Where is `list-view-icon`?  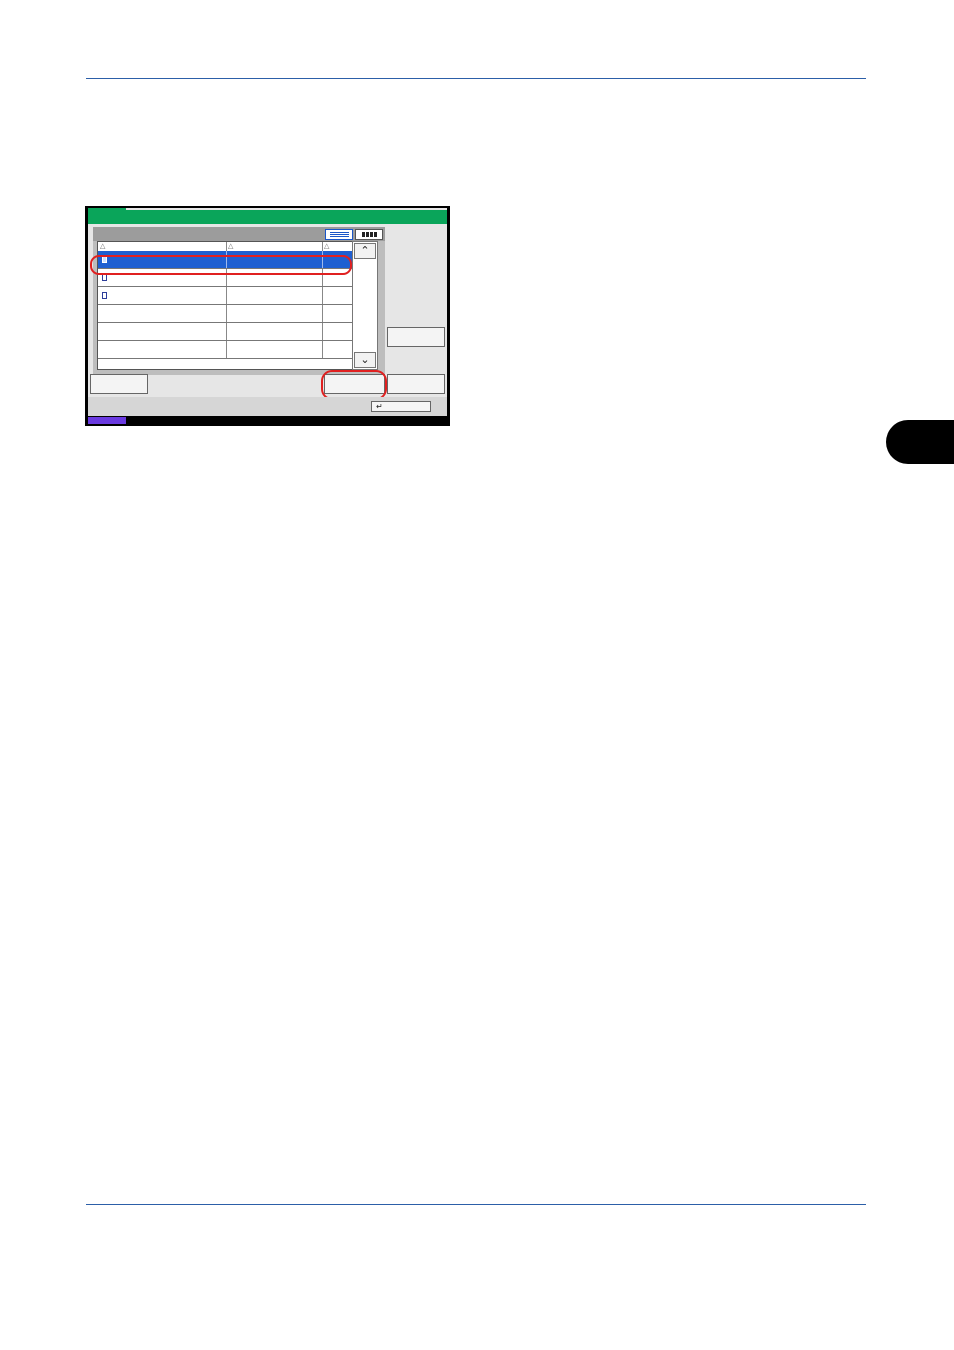
list-view-icon is located at coordinates (339, 232).